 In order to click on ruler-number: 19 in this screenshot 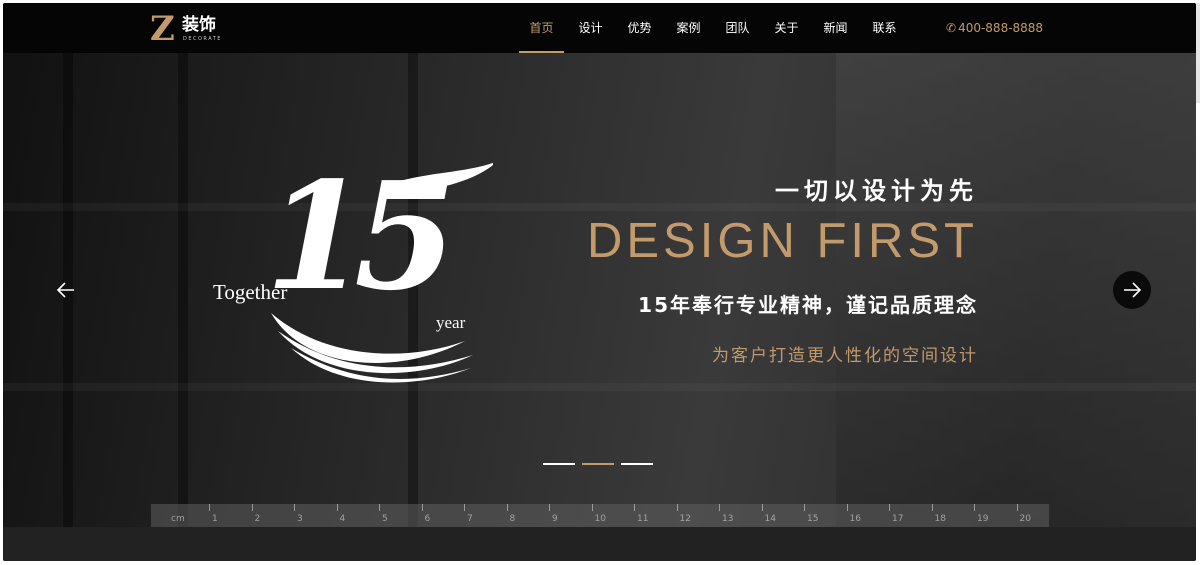, I will do `click(983, 519)`.